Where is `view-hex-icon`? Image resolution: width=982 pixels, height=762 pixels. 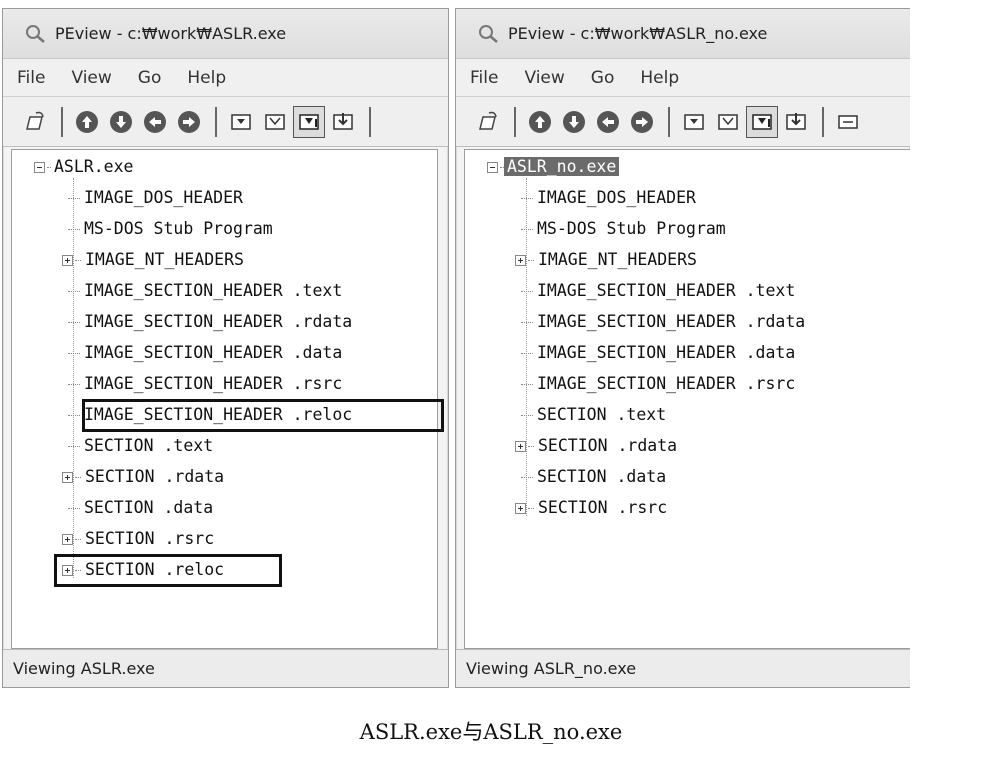
view-hex-icon is located at coordinates (848, 122).